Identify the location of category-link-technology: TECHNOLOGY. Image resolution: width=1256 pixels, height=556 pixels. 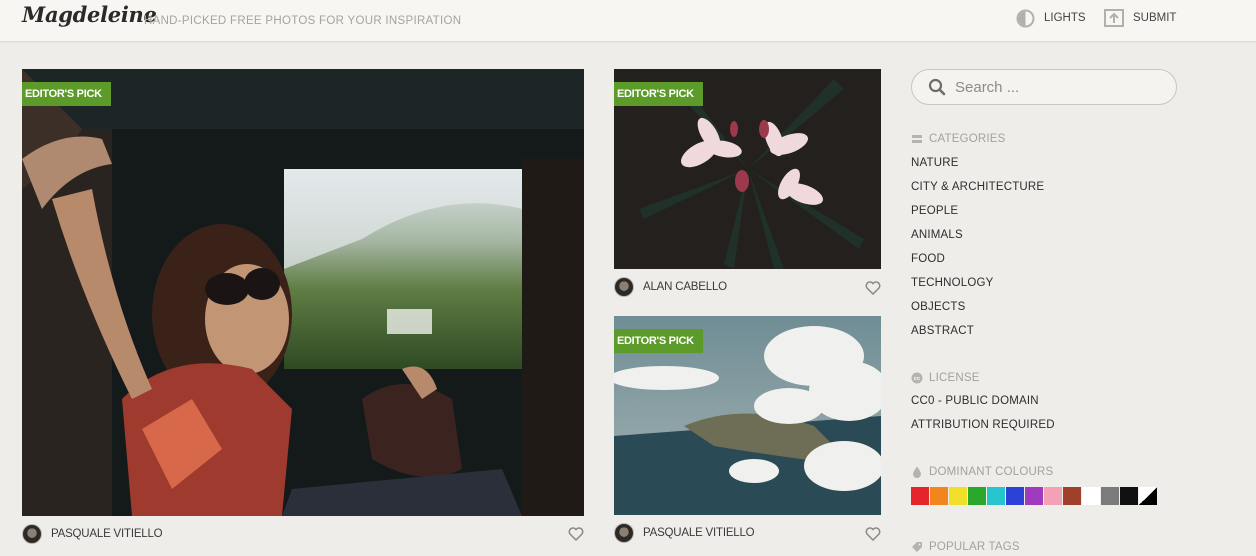
(952, 283).